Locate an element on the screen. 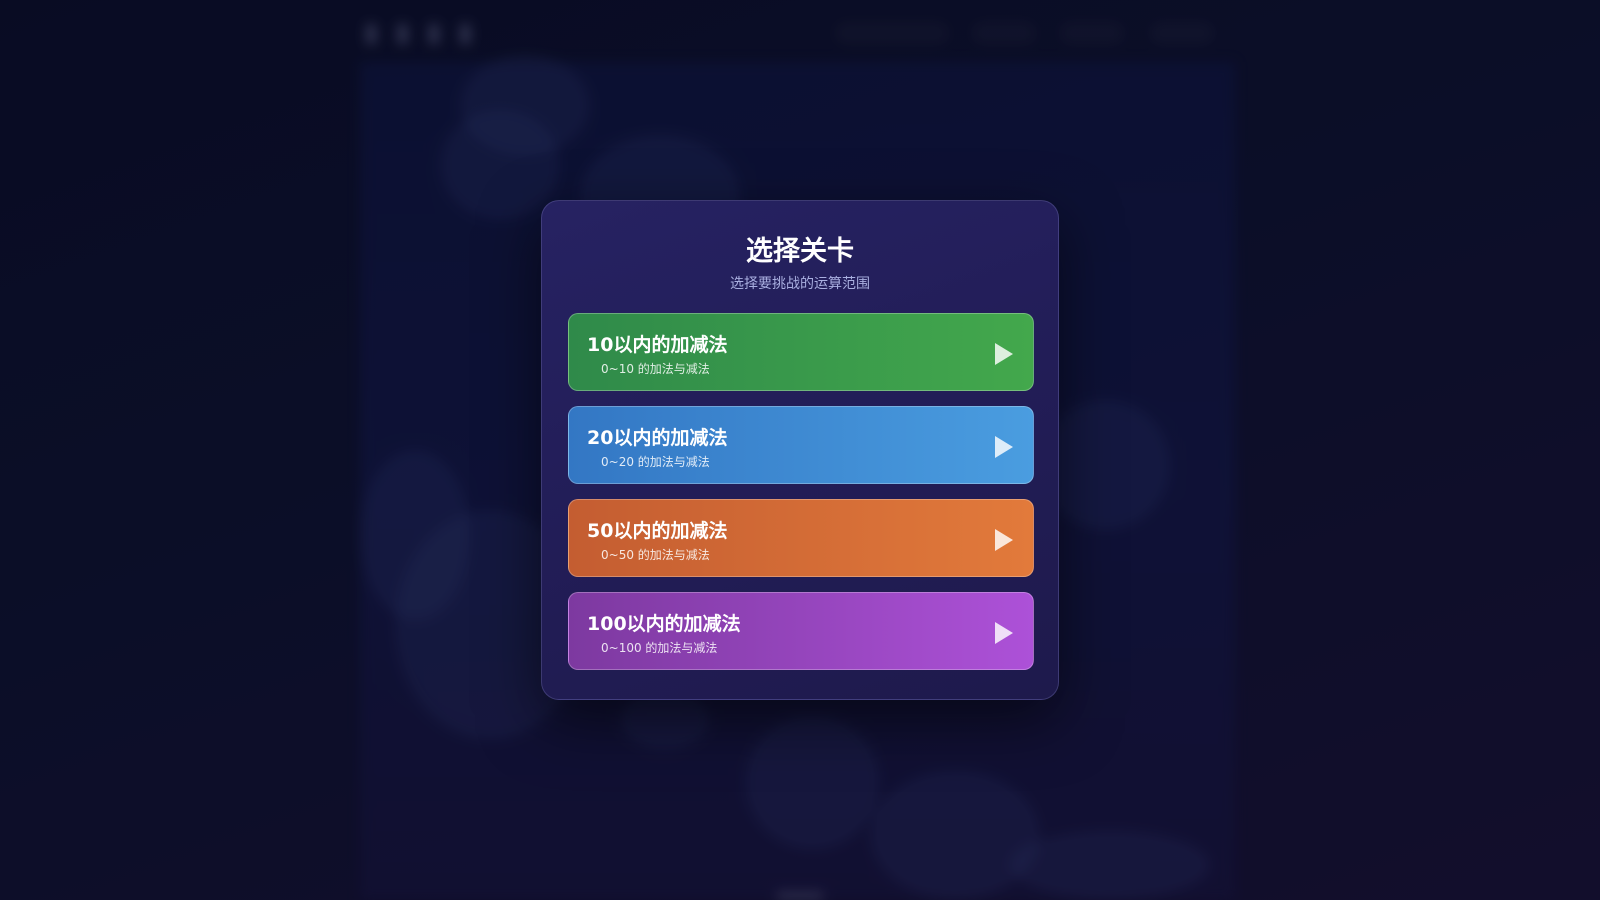 The image size is (1600, 900). modal-subtitle: 选择要挑战的运算范围 is located at coordinates (800, 284).